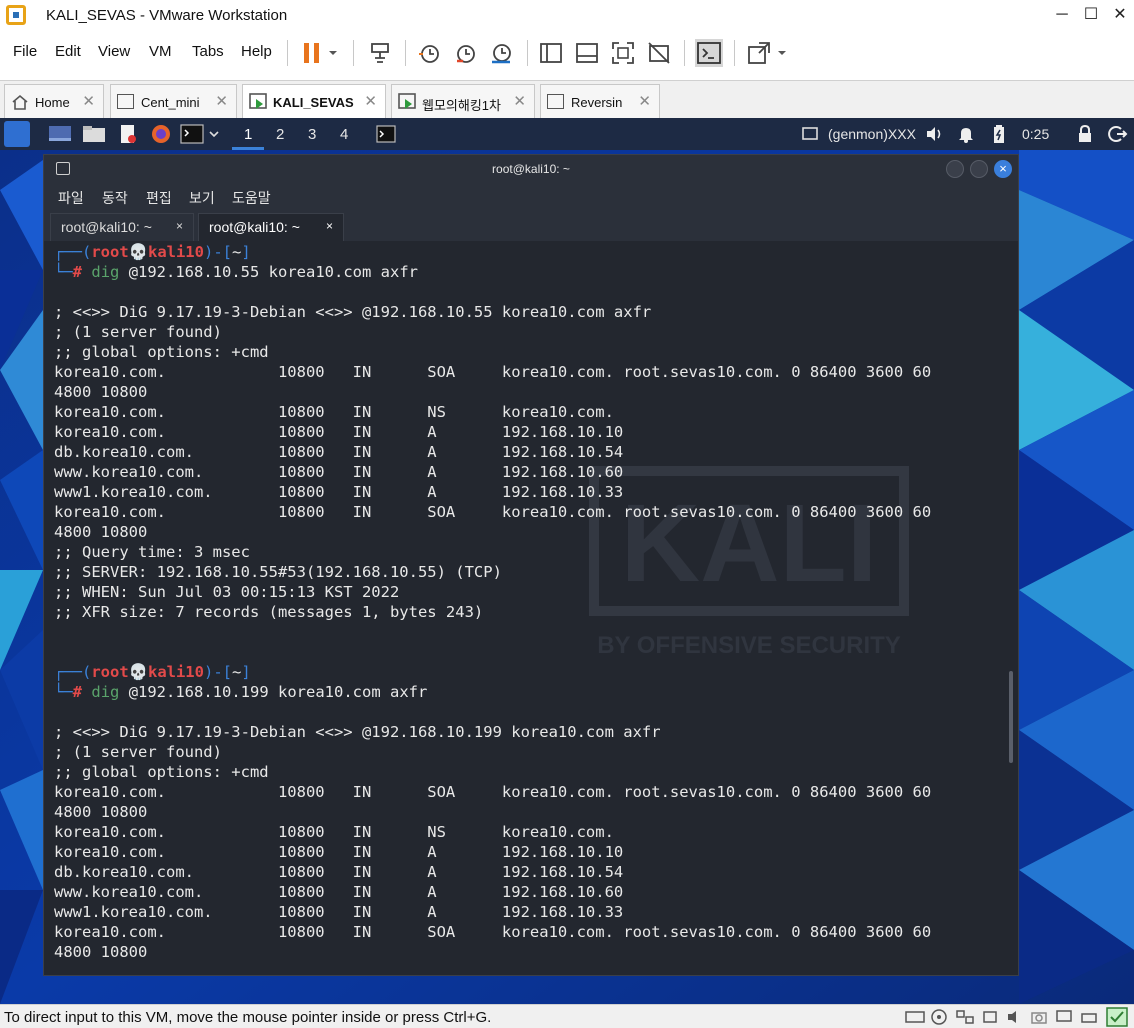 The image size is (1134, 1028). What do you see at coordinates (334, 412) in the screenshot?
I see `output-text: korea10.com. 10800 IN NS korea10.com.` at bounding box center [334, 412].